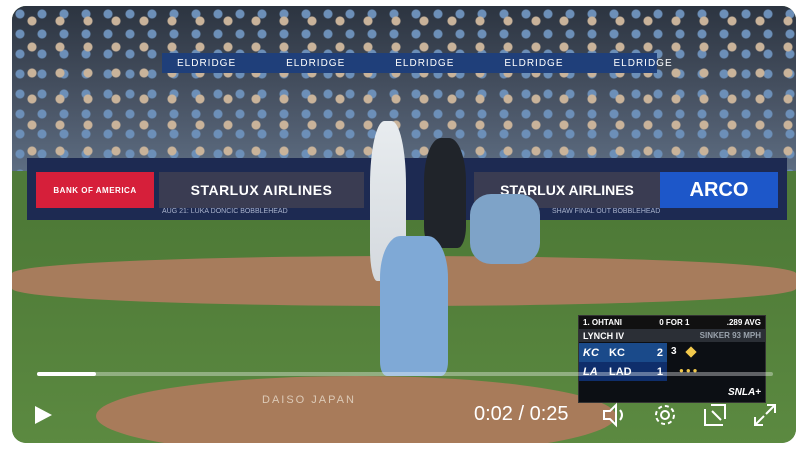 The height and width of the screenshot is (449, 800). Describe the element at coordinates (674, 351) in the screenshot. I see `inning-indicator: 3` at that location.